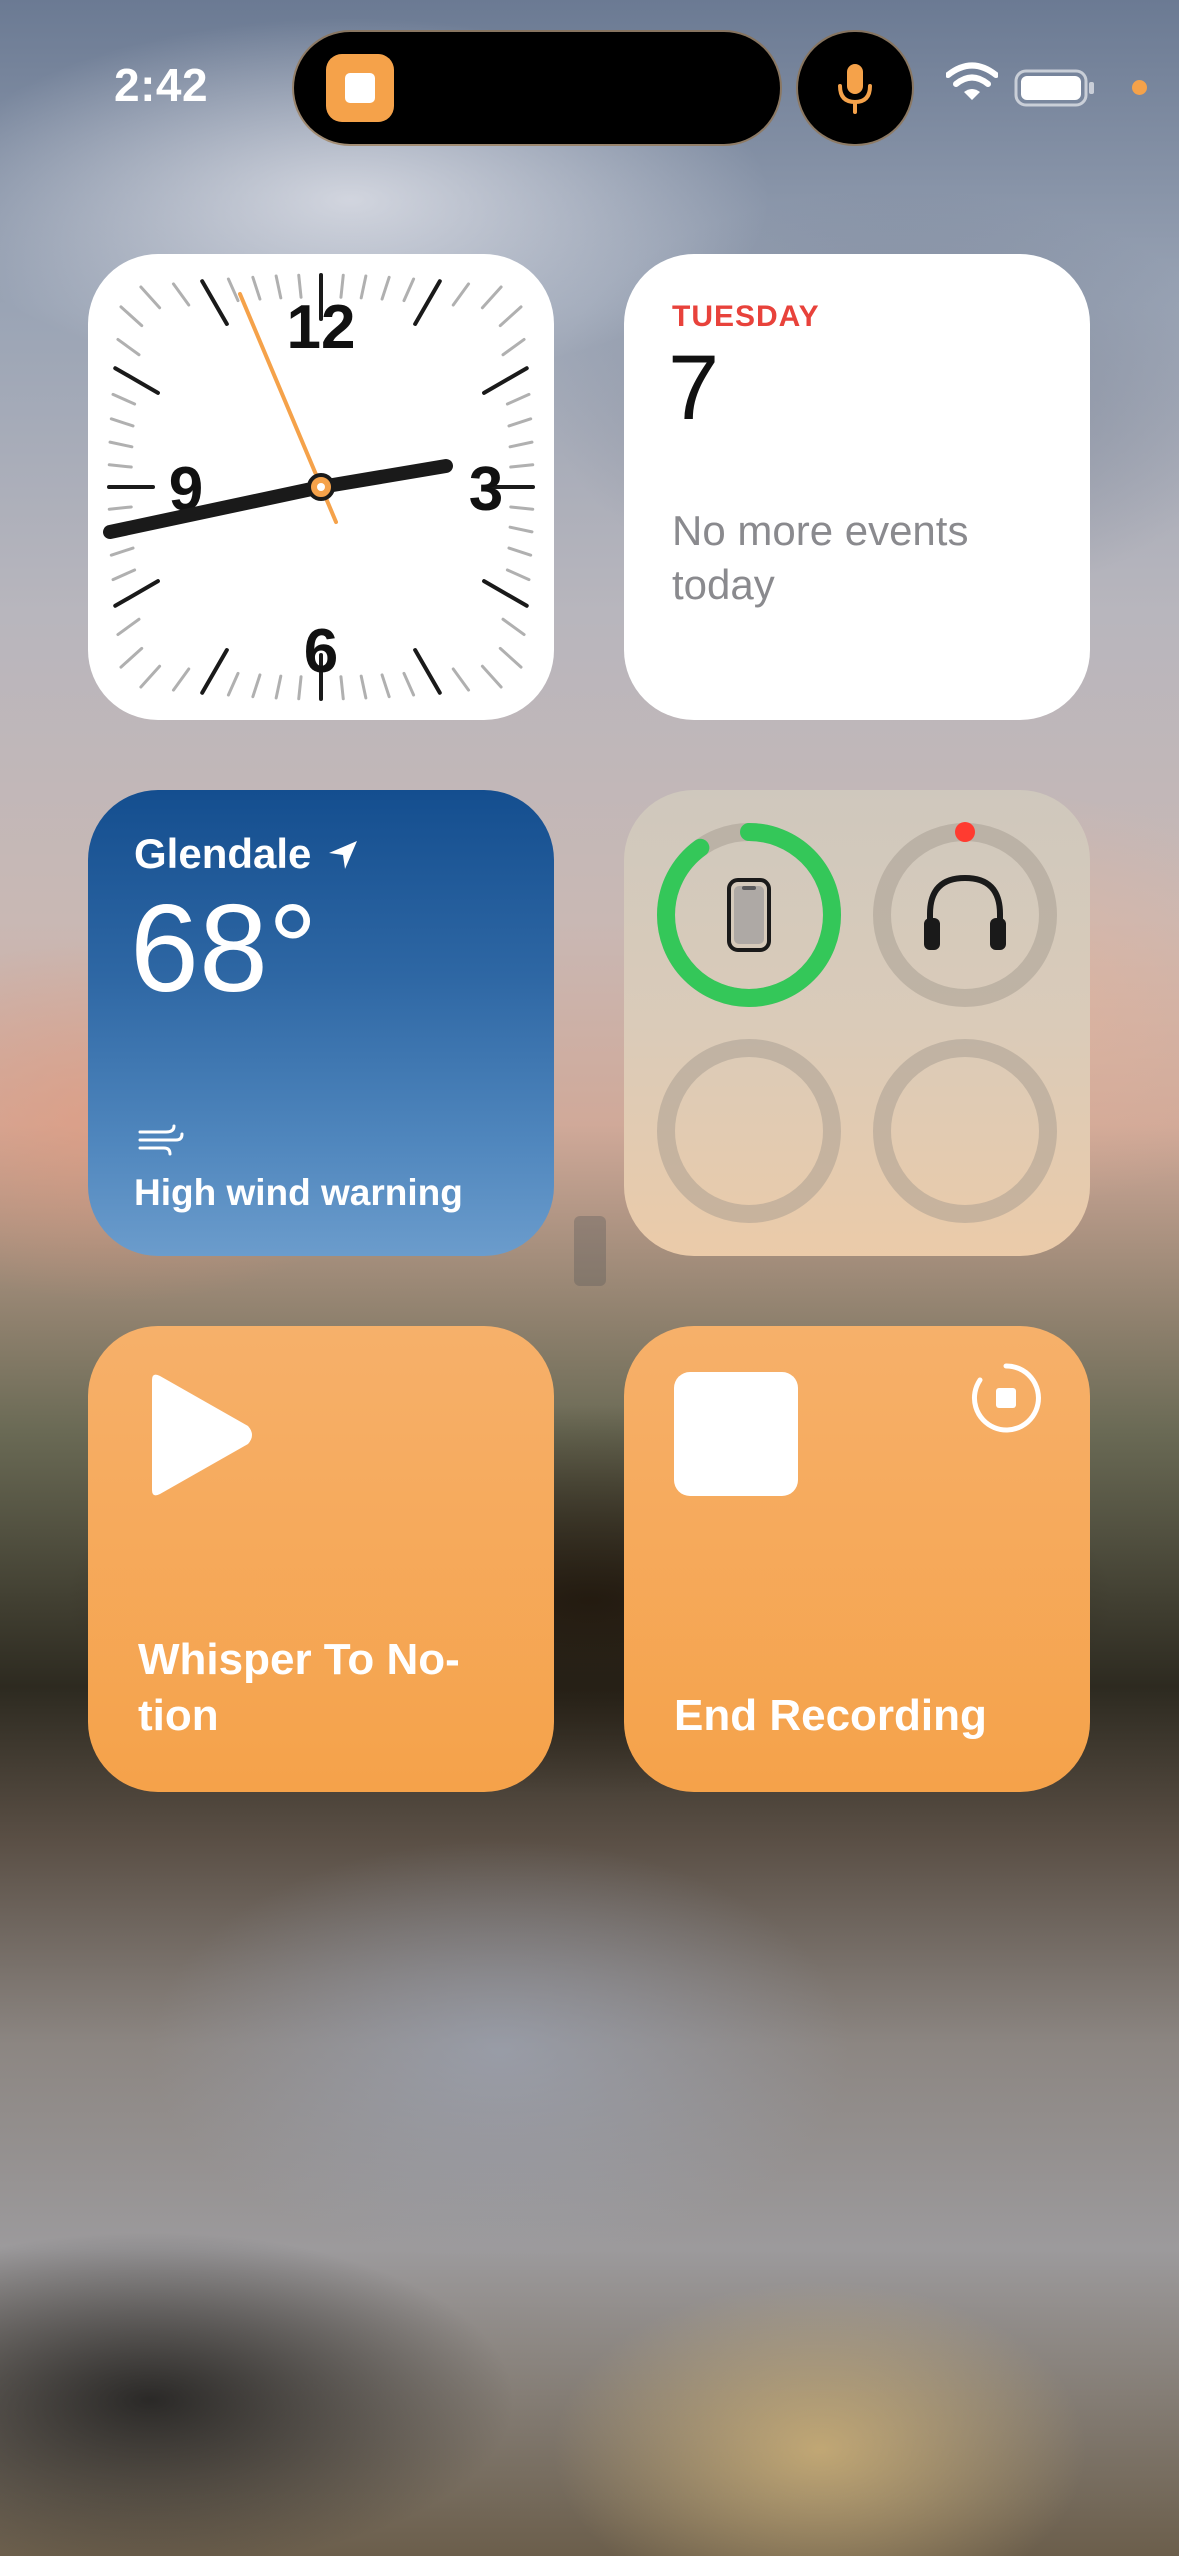 This screenshot has height=2556, width=1179. Describe the element at coordinates (321, 651) in the screenshot. I see `clock-numeral-6: 6` at that location.